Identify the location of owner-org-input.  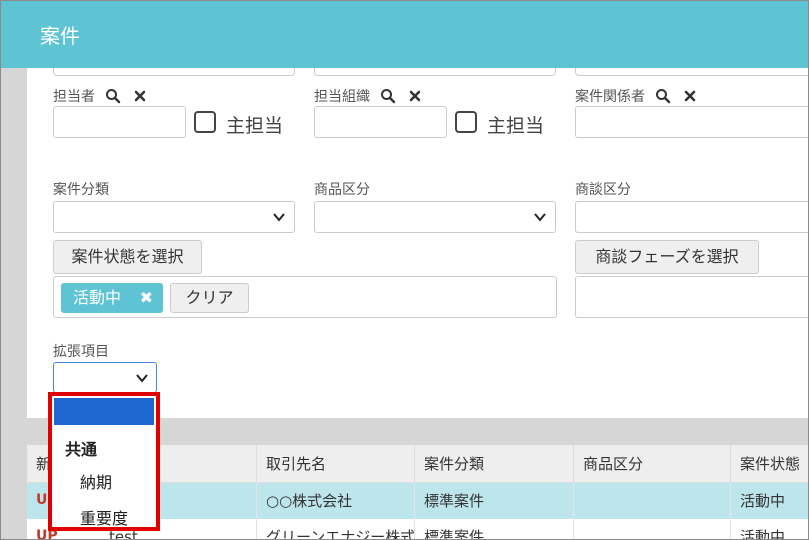
(380, 122).